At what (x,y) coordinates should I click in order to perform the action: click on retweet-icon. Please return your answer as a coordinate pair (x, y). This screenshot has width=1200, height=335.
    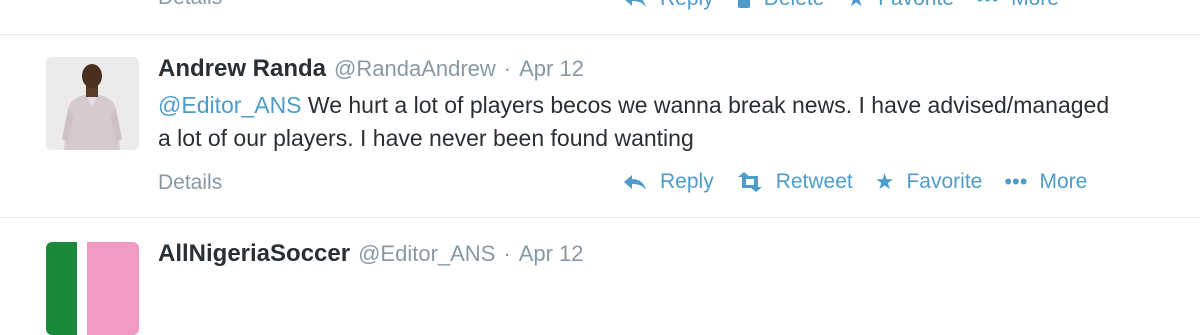
    Looking at the image, I should click on (750, 182).